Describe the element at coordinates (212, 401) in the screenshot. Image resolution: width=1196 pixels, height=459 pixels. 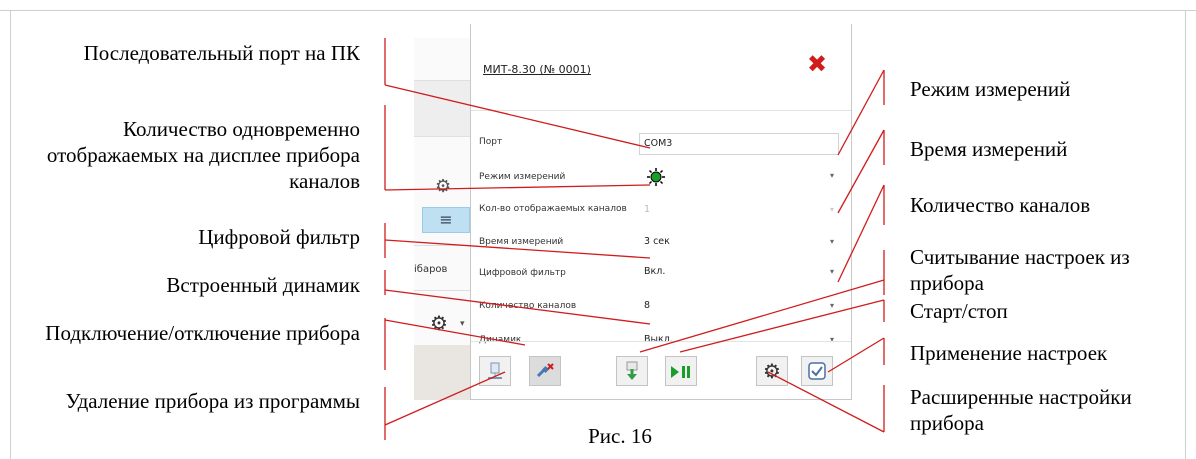
I see `callout-remove-device: Удаление прибора из программы` at that location.